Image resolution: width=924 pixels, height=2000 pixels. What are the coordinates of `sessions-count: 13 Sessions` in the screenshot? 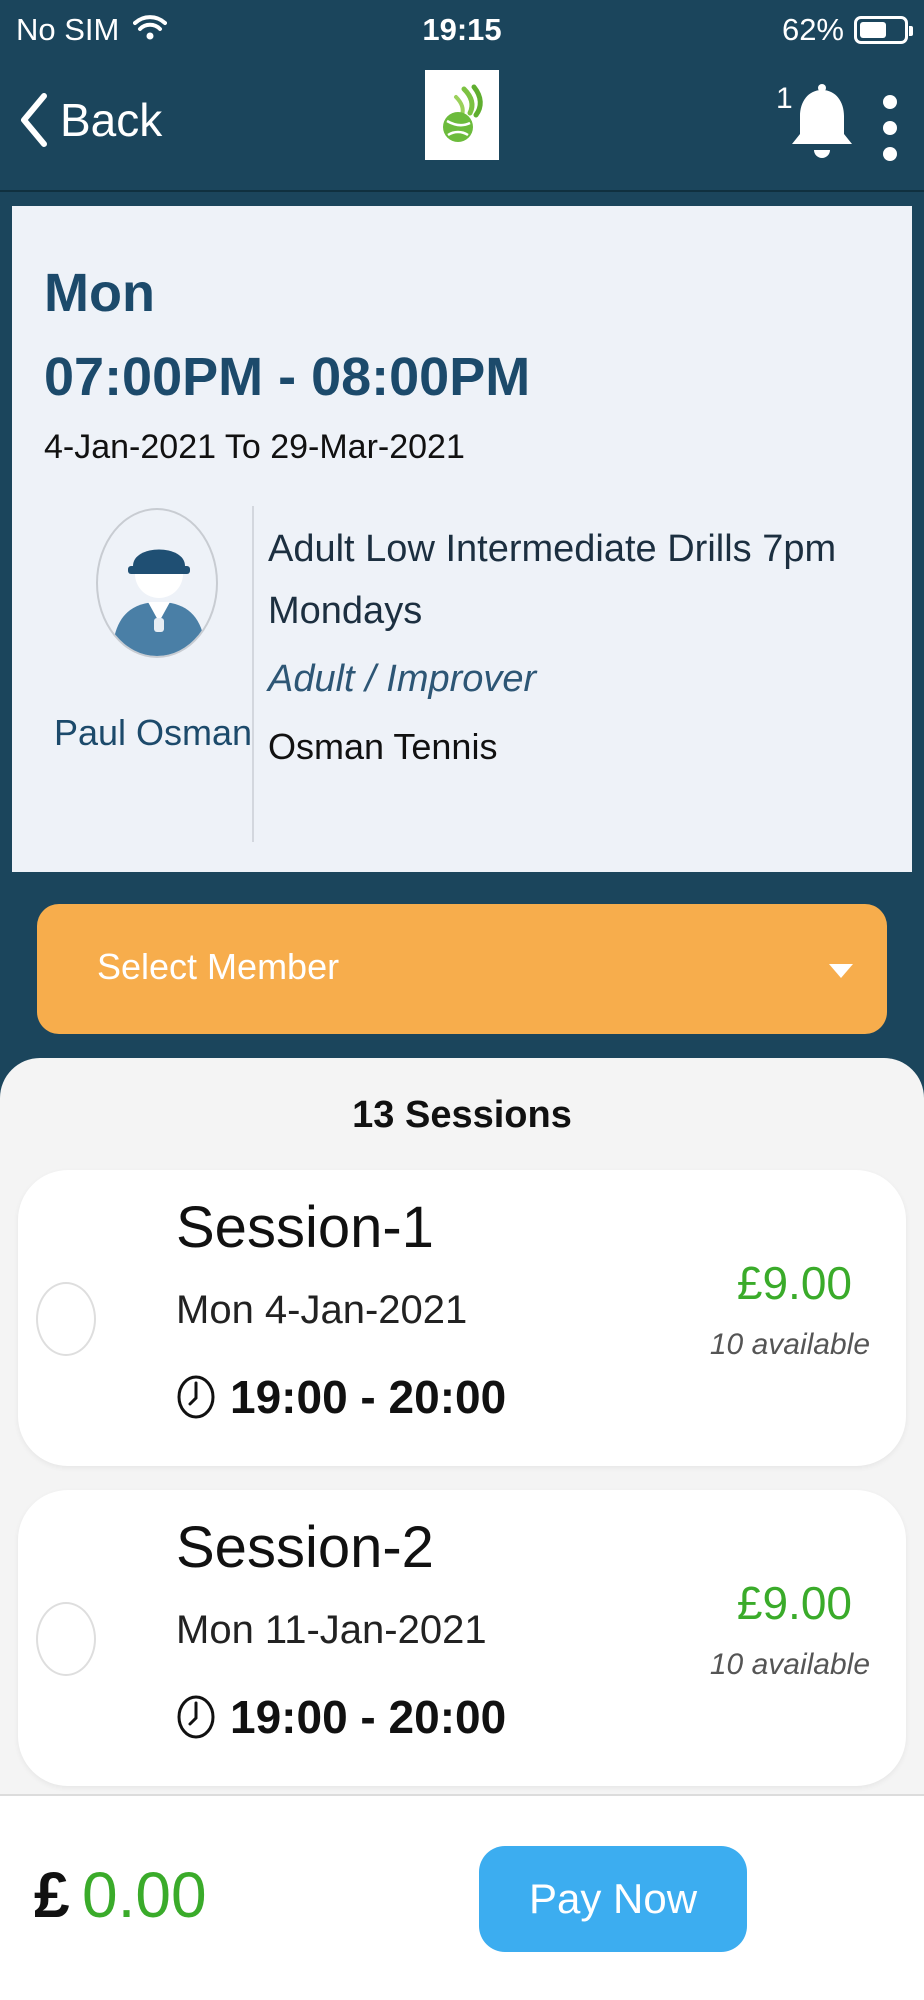 It's located at (462, 1115).